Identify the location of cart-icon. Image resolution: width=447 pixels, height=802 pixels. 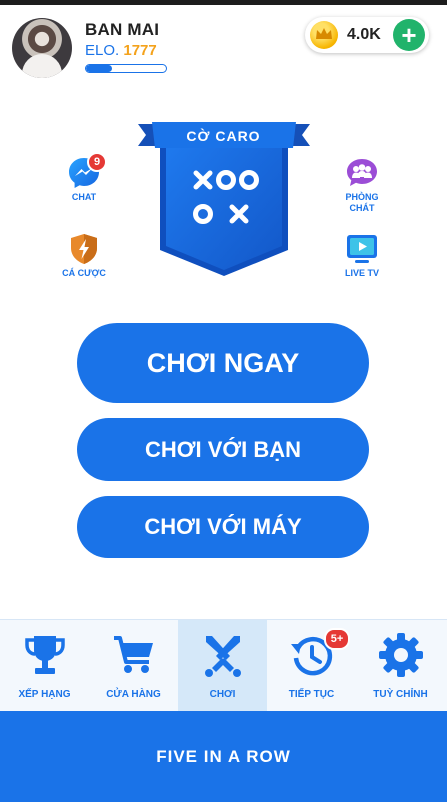
(133, 654).